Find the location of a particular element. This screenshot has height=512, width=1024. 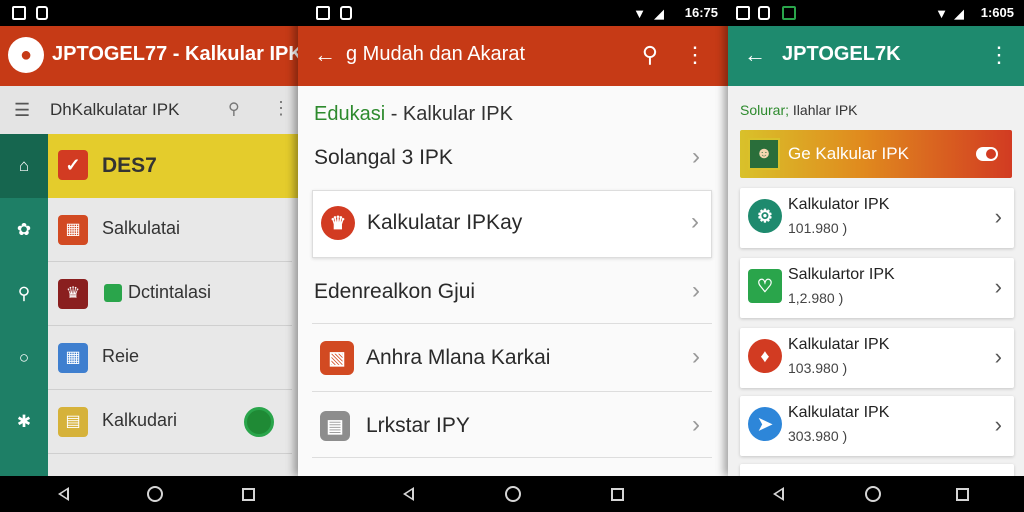

search-bar: ☰ DhKalkulatar IPK ⚲ ⋮ is located at coordinates (149, 110).